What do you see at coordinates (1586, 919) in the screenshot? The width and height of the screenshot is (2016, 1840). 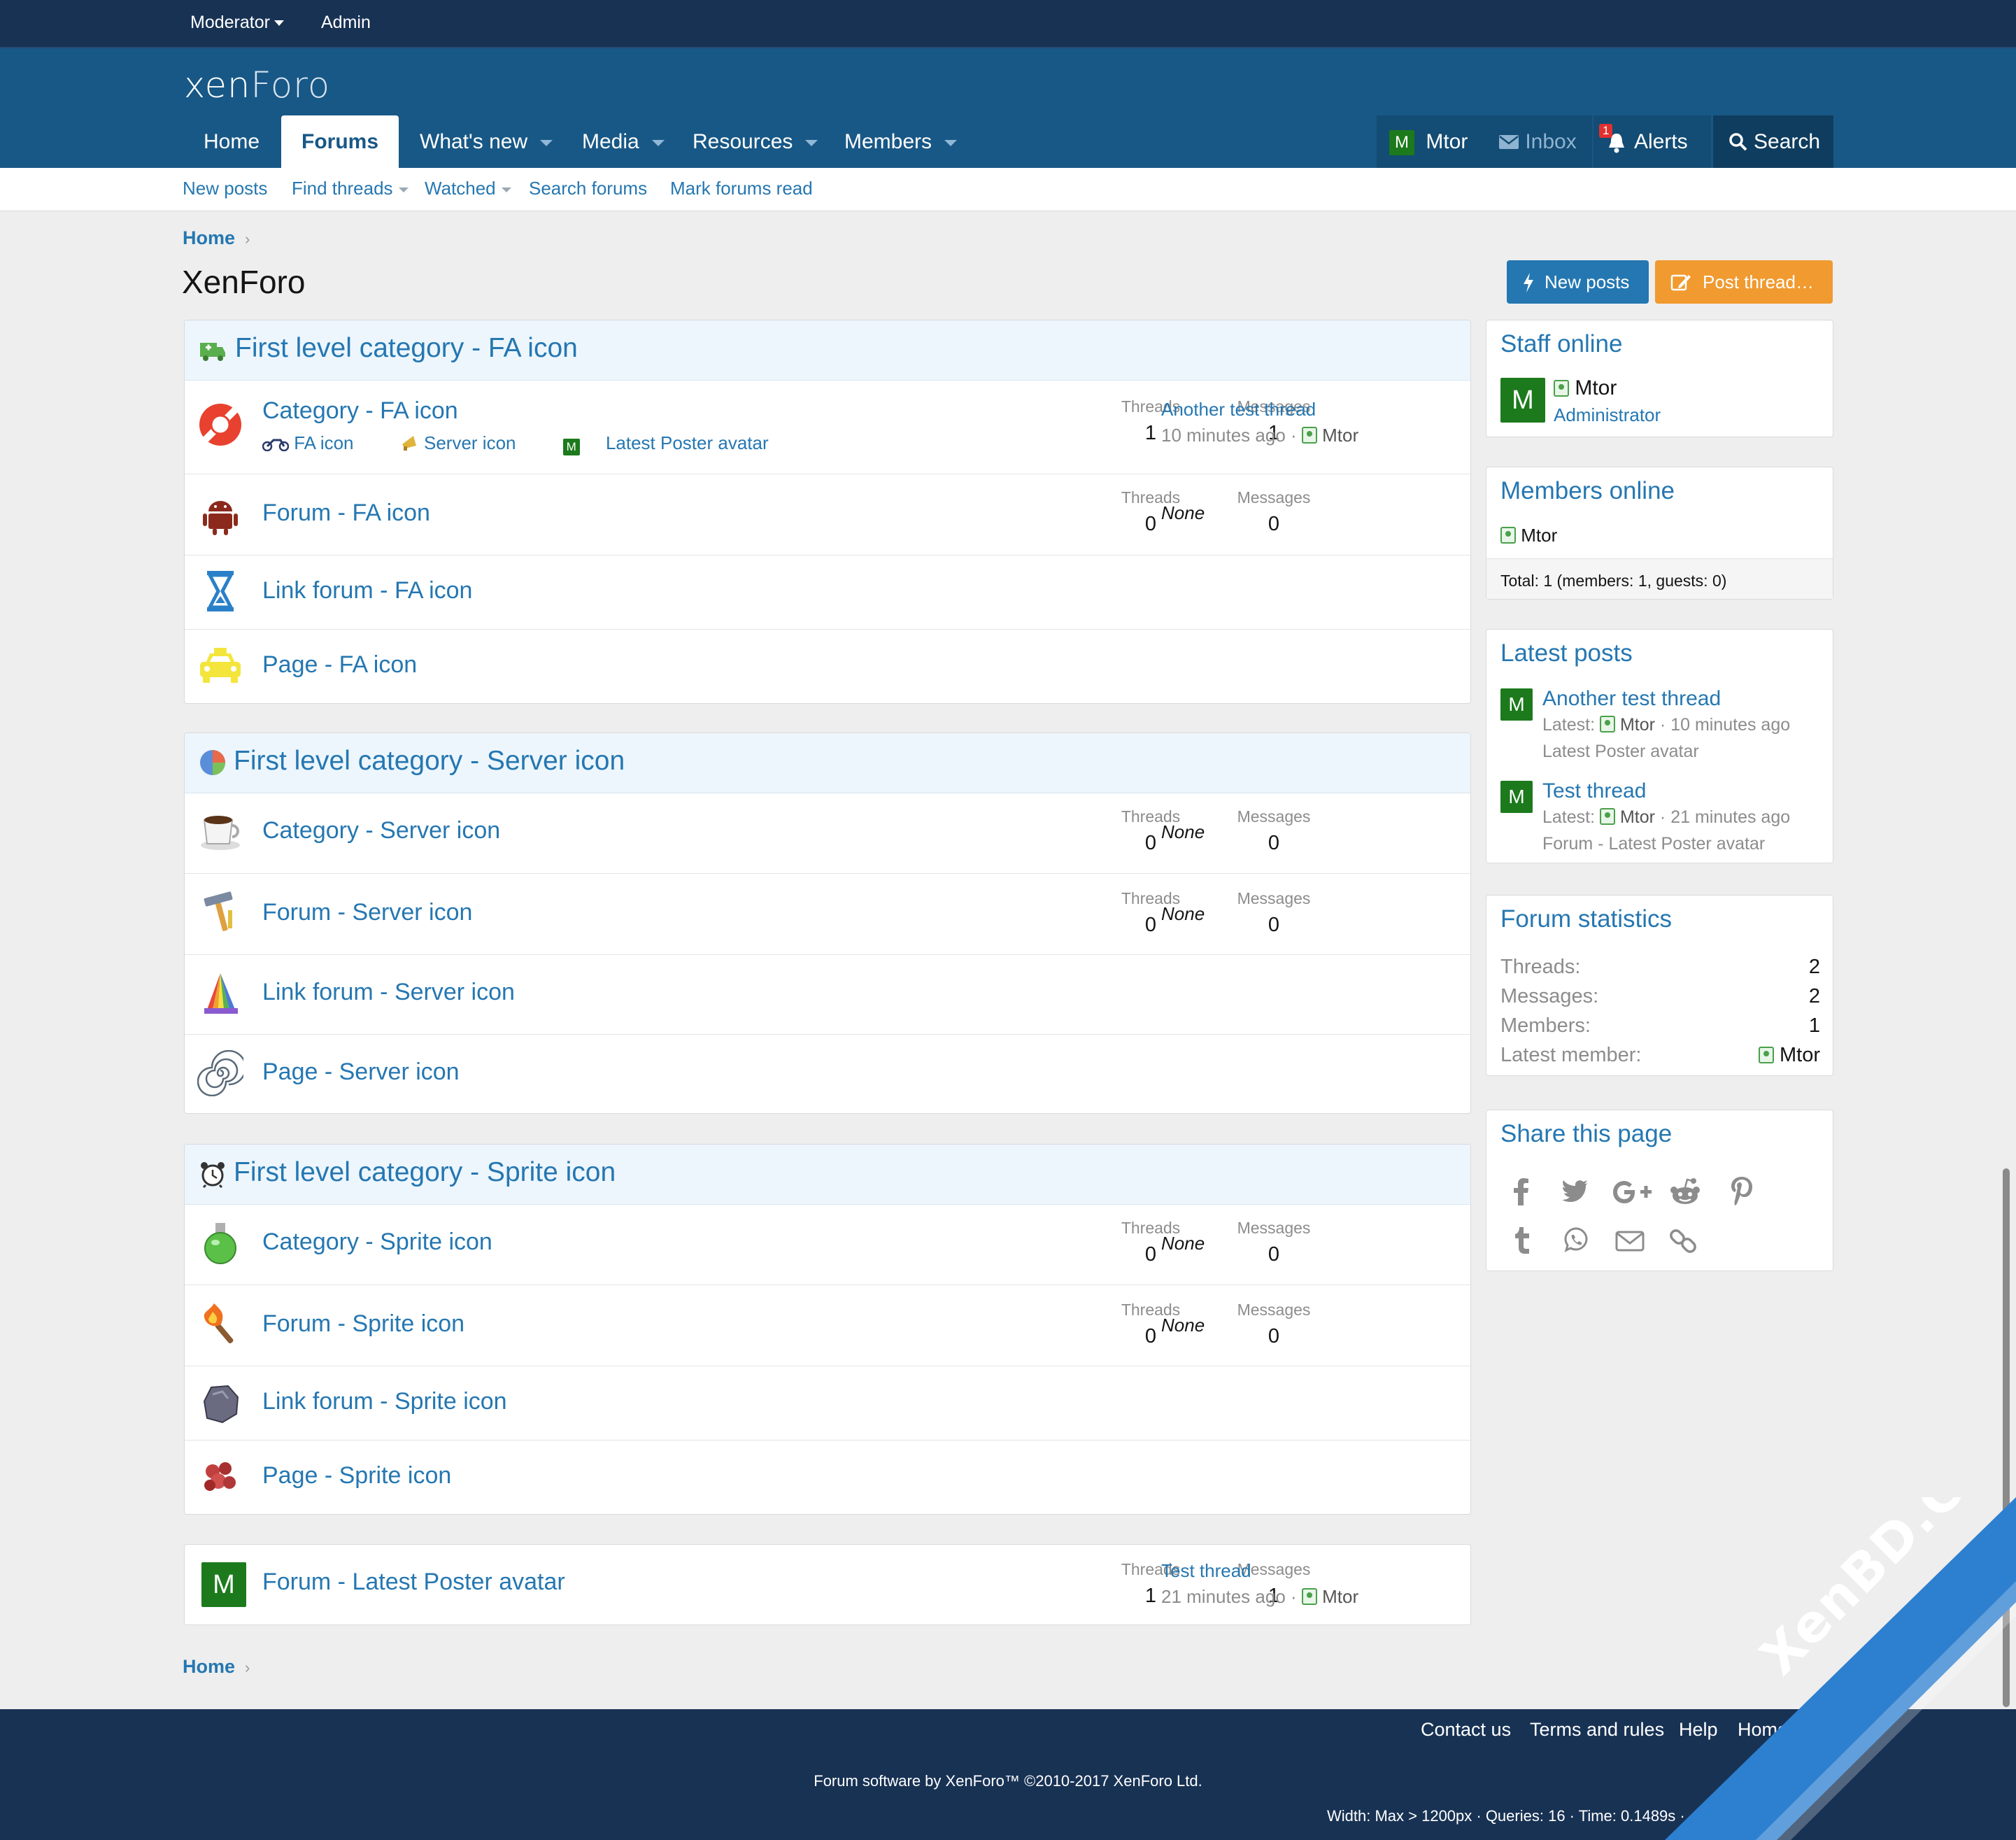 I see `widget-title: Forum statistics` at bounding box center [1586, 919].